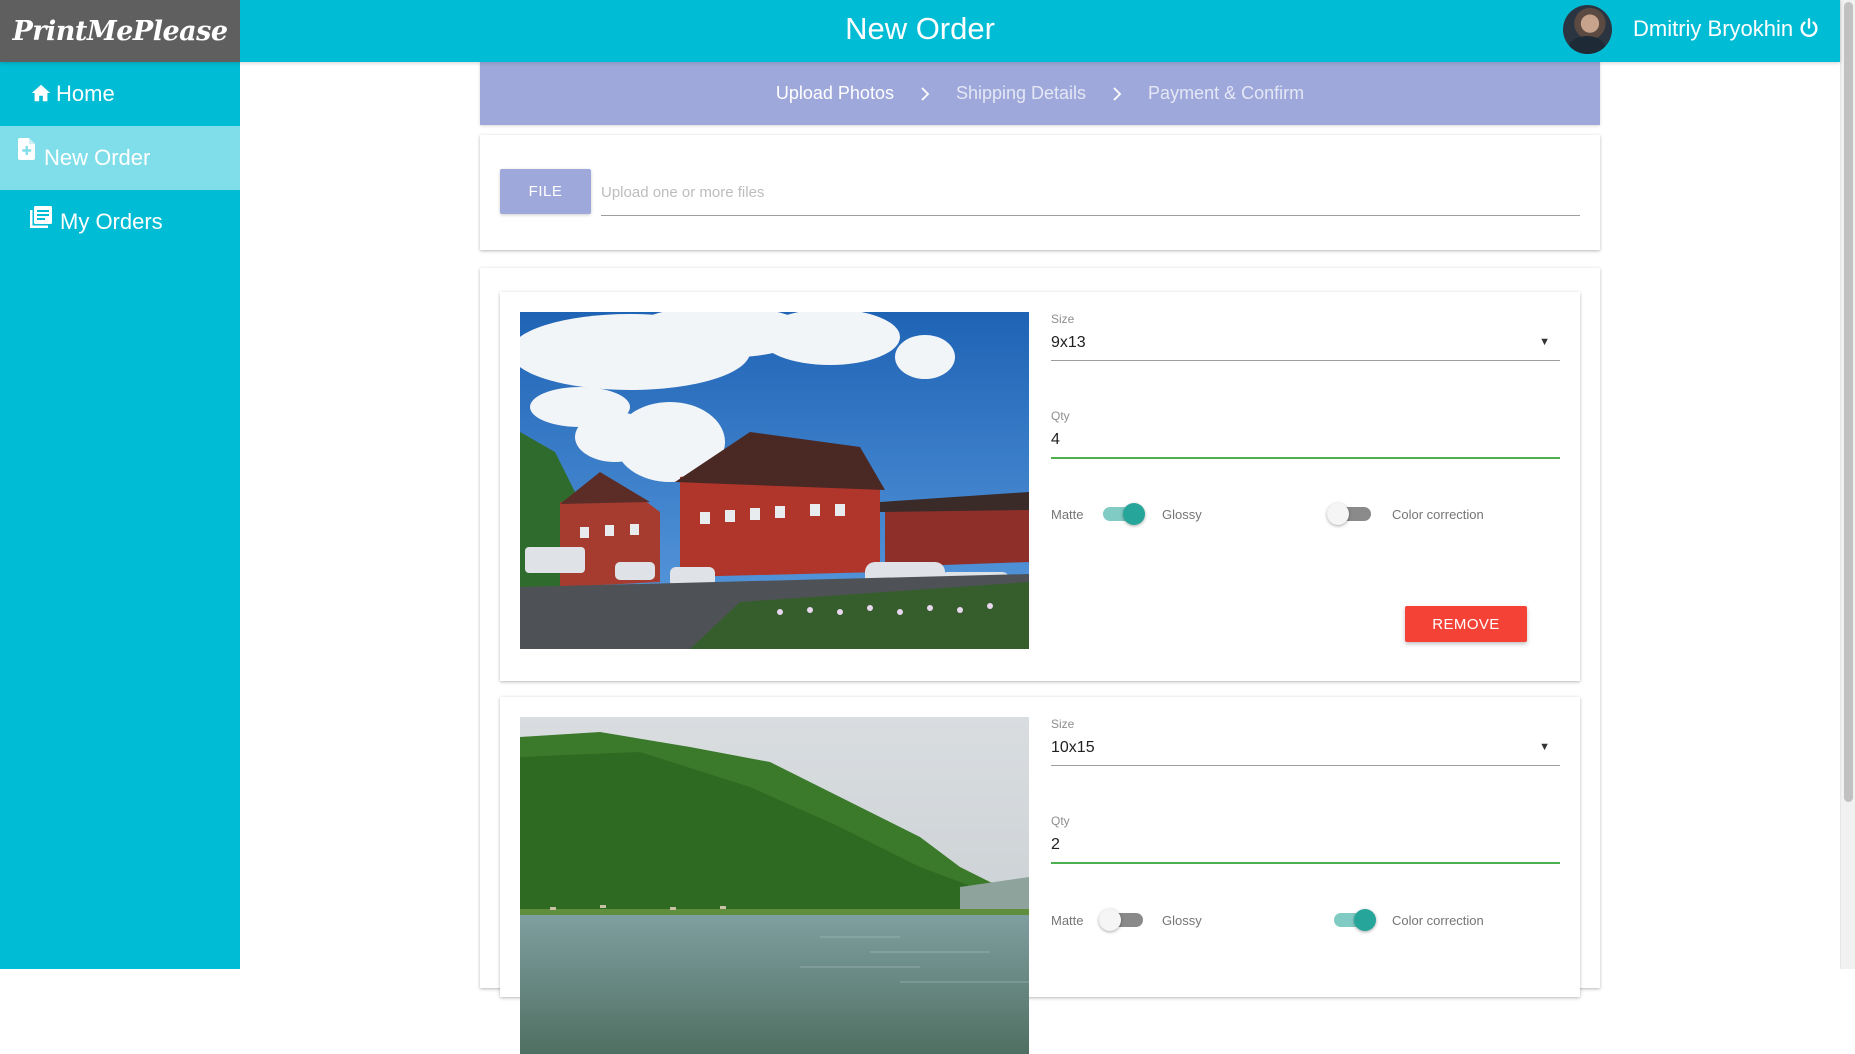 The height and width of the screenshot is (1054, 1855). I want to click on page-title: New Order, so click(920, 28).